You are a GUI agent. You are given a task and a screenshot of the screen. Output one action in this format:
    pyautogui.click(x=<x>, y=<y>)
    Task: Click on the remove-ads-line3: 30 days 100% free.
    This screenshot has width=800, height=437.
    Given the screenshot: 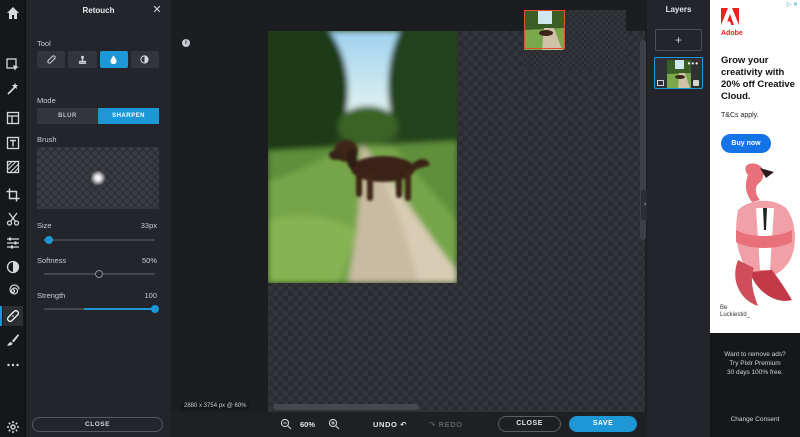 What is the action you would take?
    pyautogui.click(x=754, y=372)
    